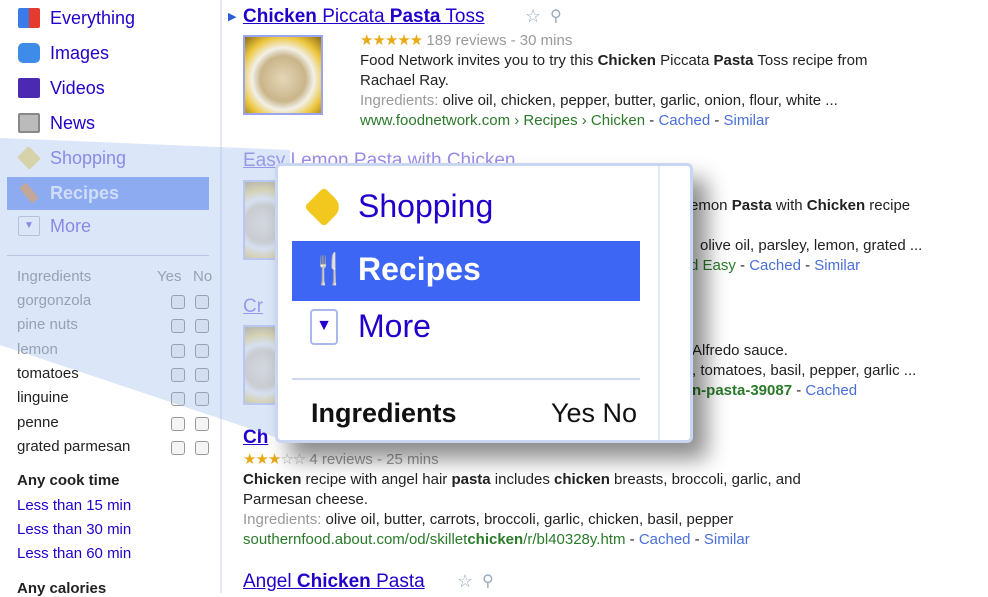 This screenshot has width=988, height=597. Describe the element at coordinates (384, 413) in the screenshot. I see `callout-ingredients-header: Ingredients` at that location.